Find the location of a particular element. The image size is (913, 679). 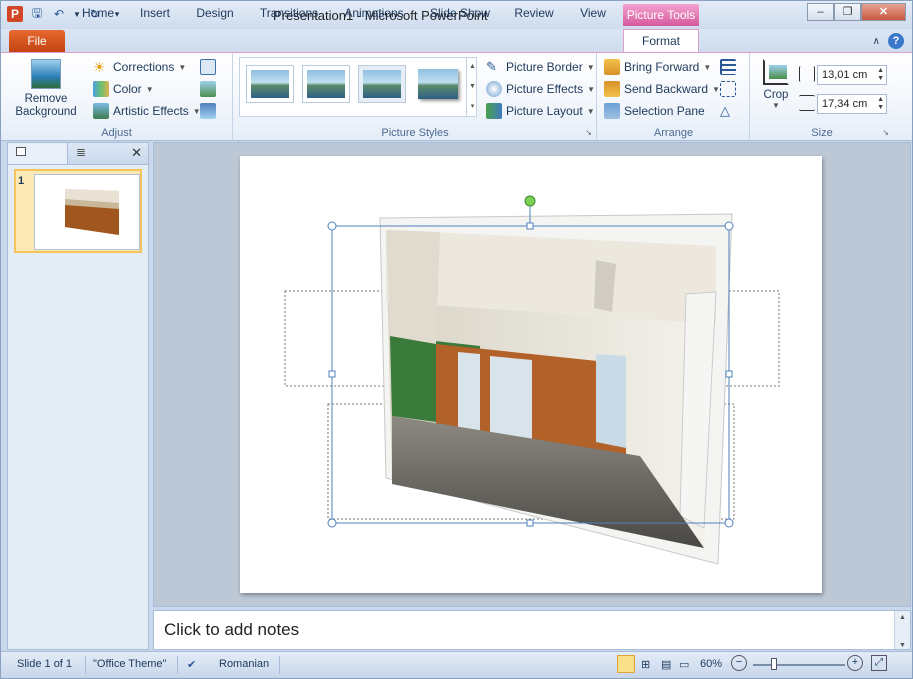

zoom-level: 60% is located at coordinates (711, 664).